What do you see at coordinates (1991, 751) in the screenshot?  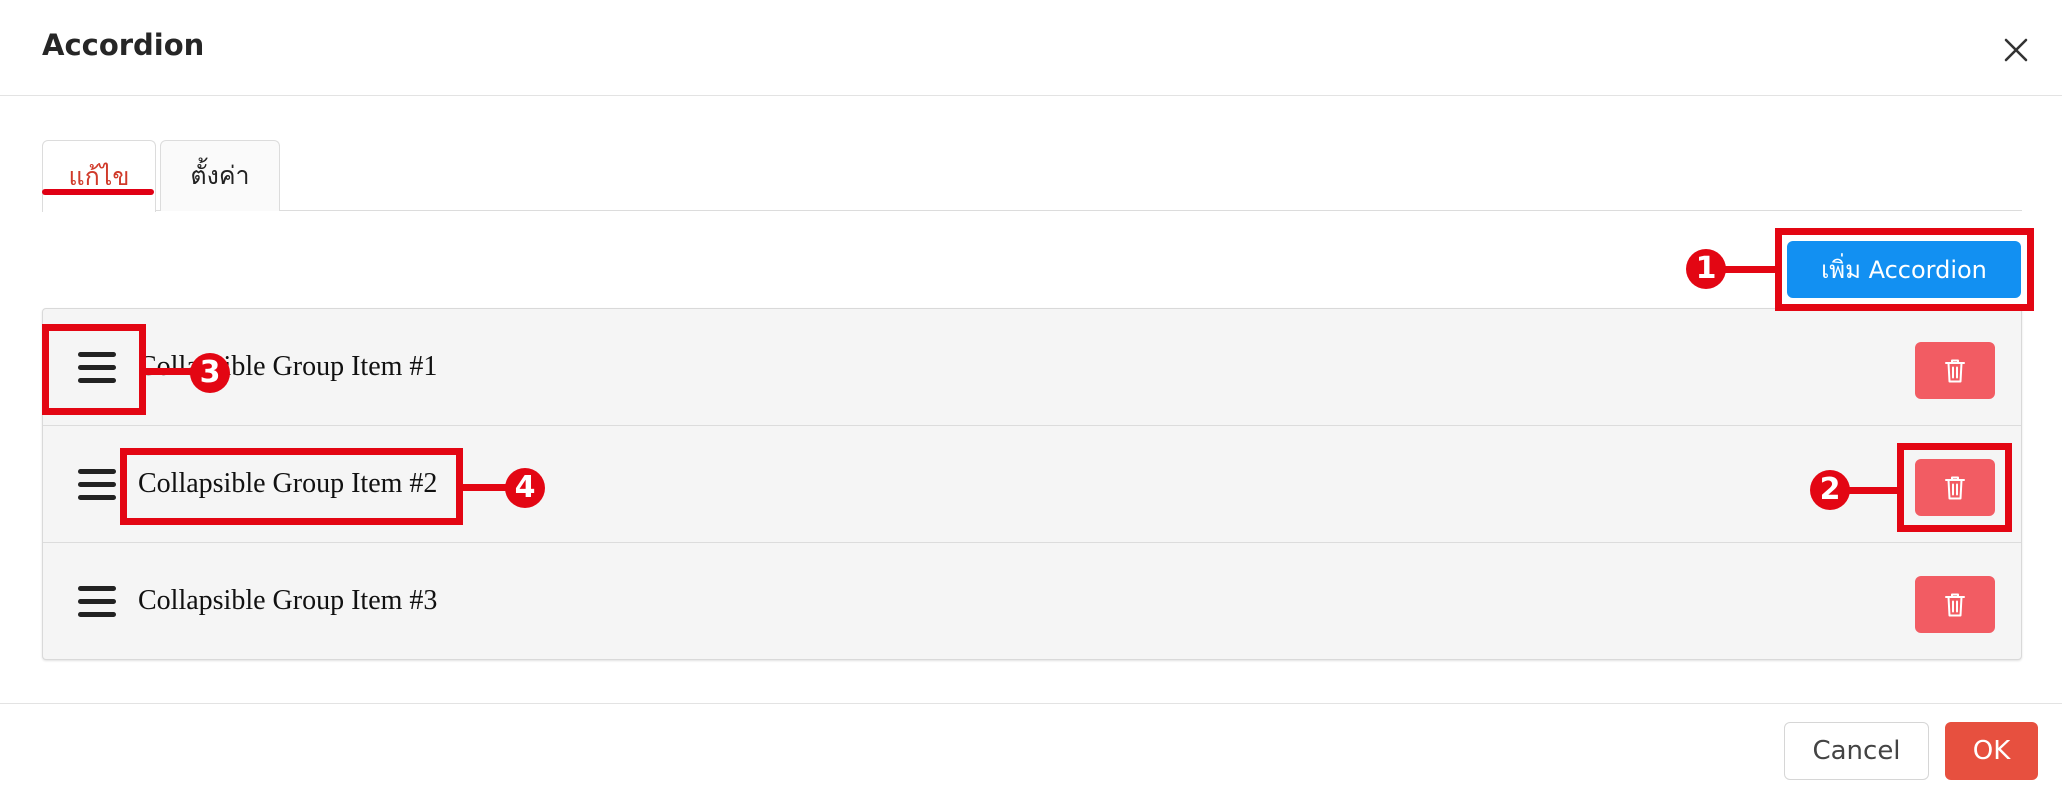 I see `ok-button: OK` at bounding box center [1991, 751].